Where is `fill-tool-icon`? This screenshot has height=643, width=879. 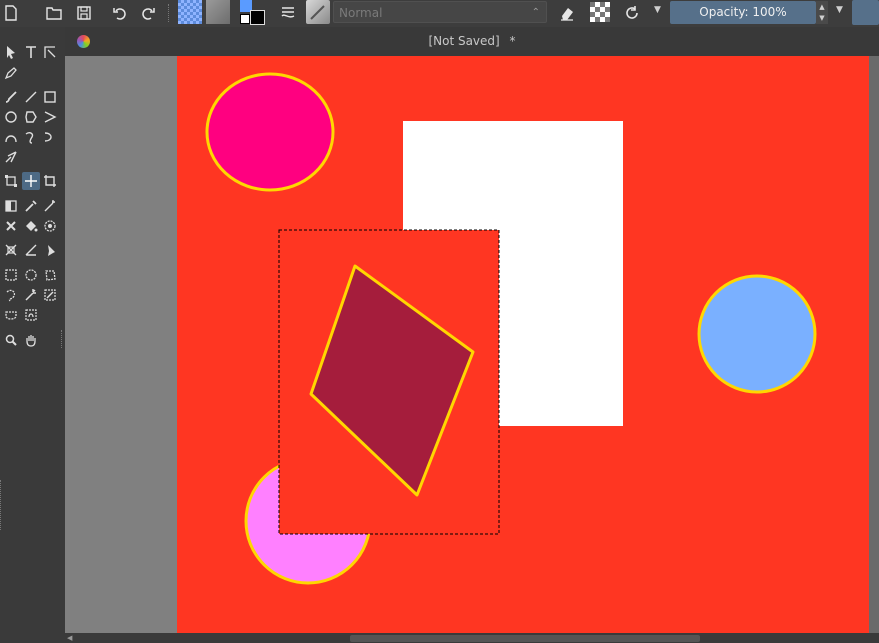 fill-tool-icon is located at coordinates (31, 226).